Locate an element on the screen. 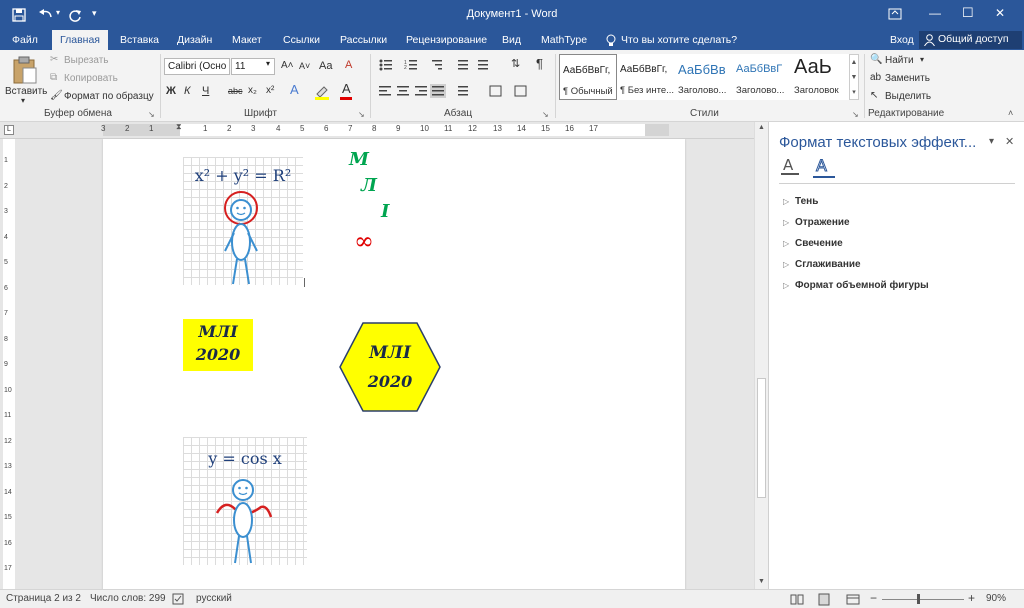  show-marks-button: ¶ is located at coordinates (539, 64).